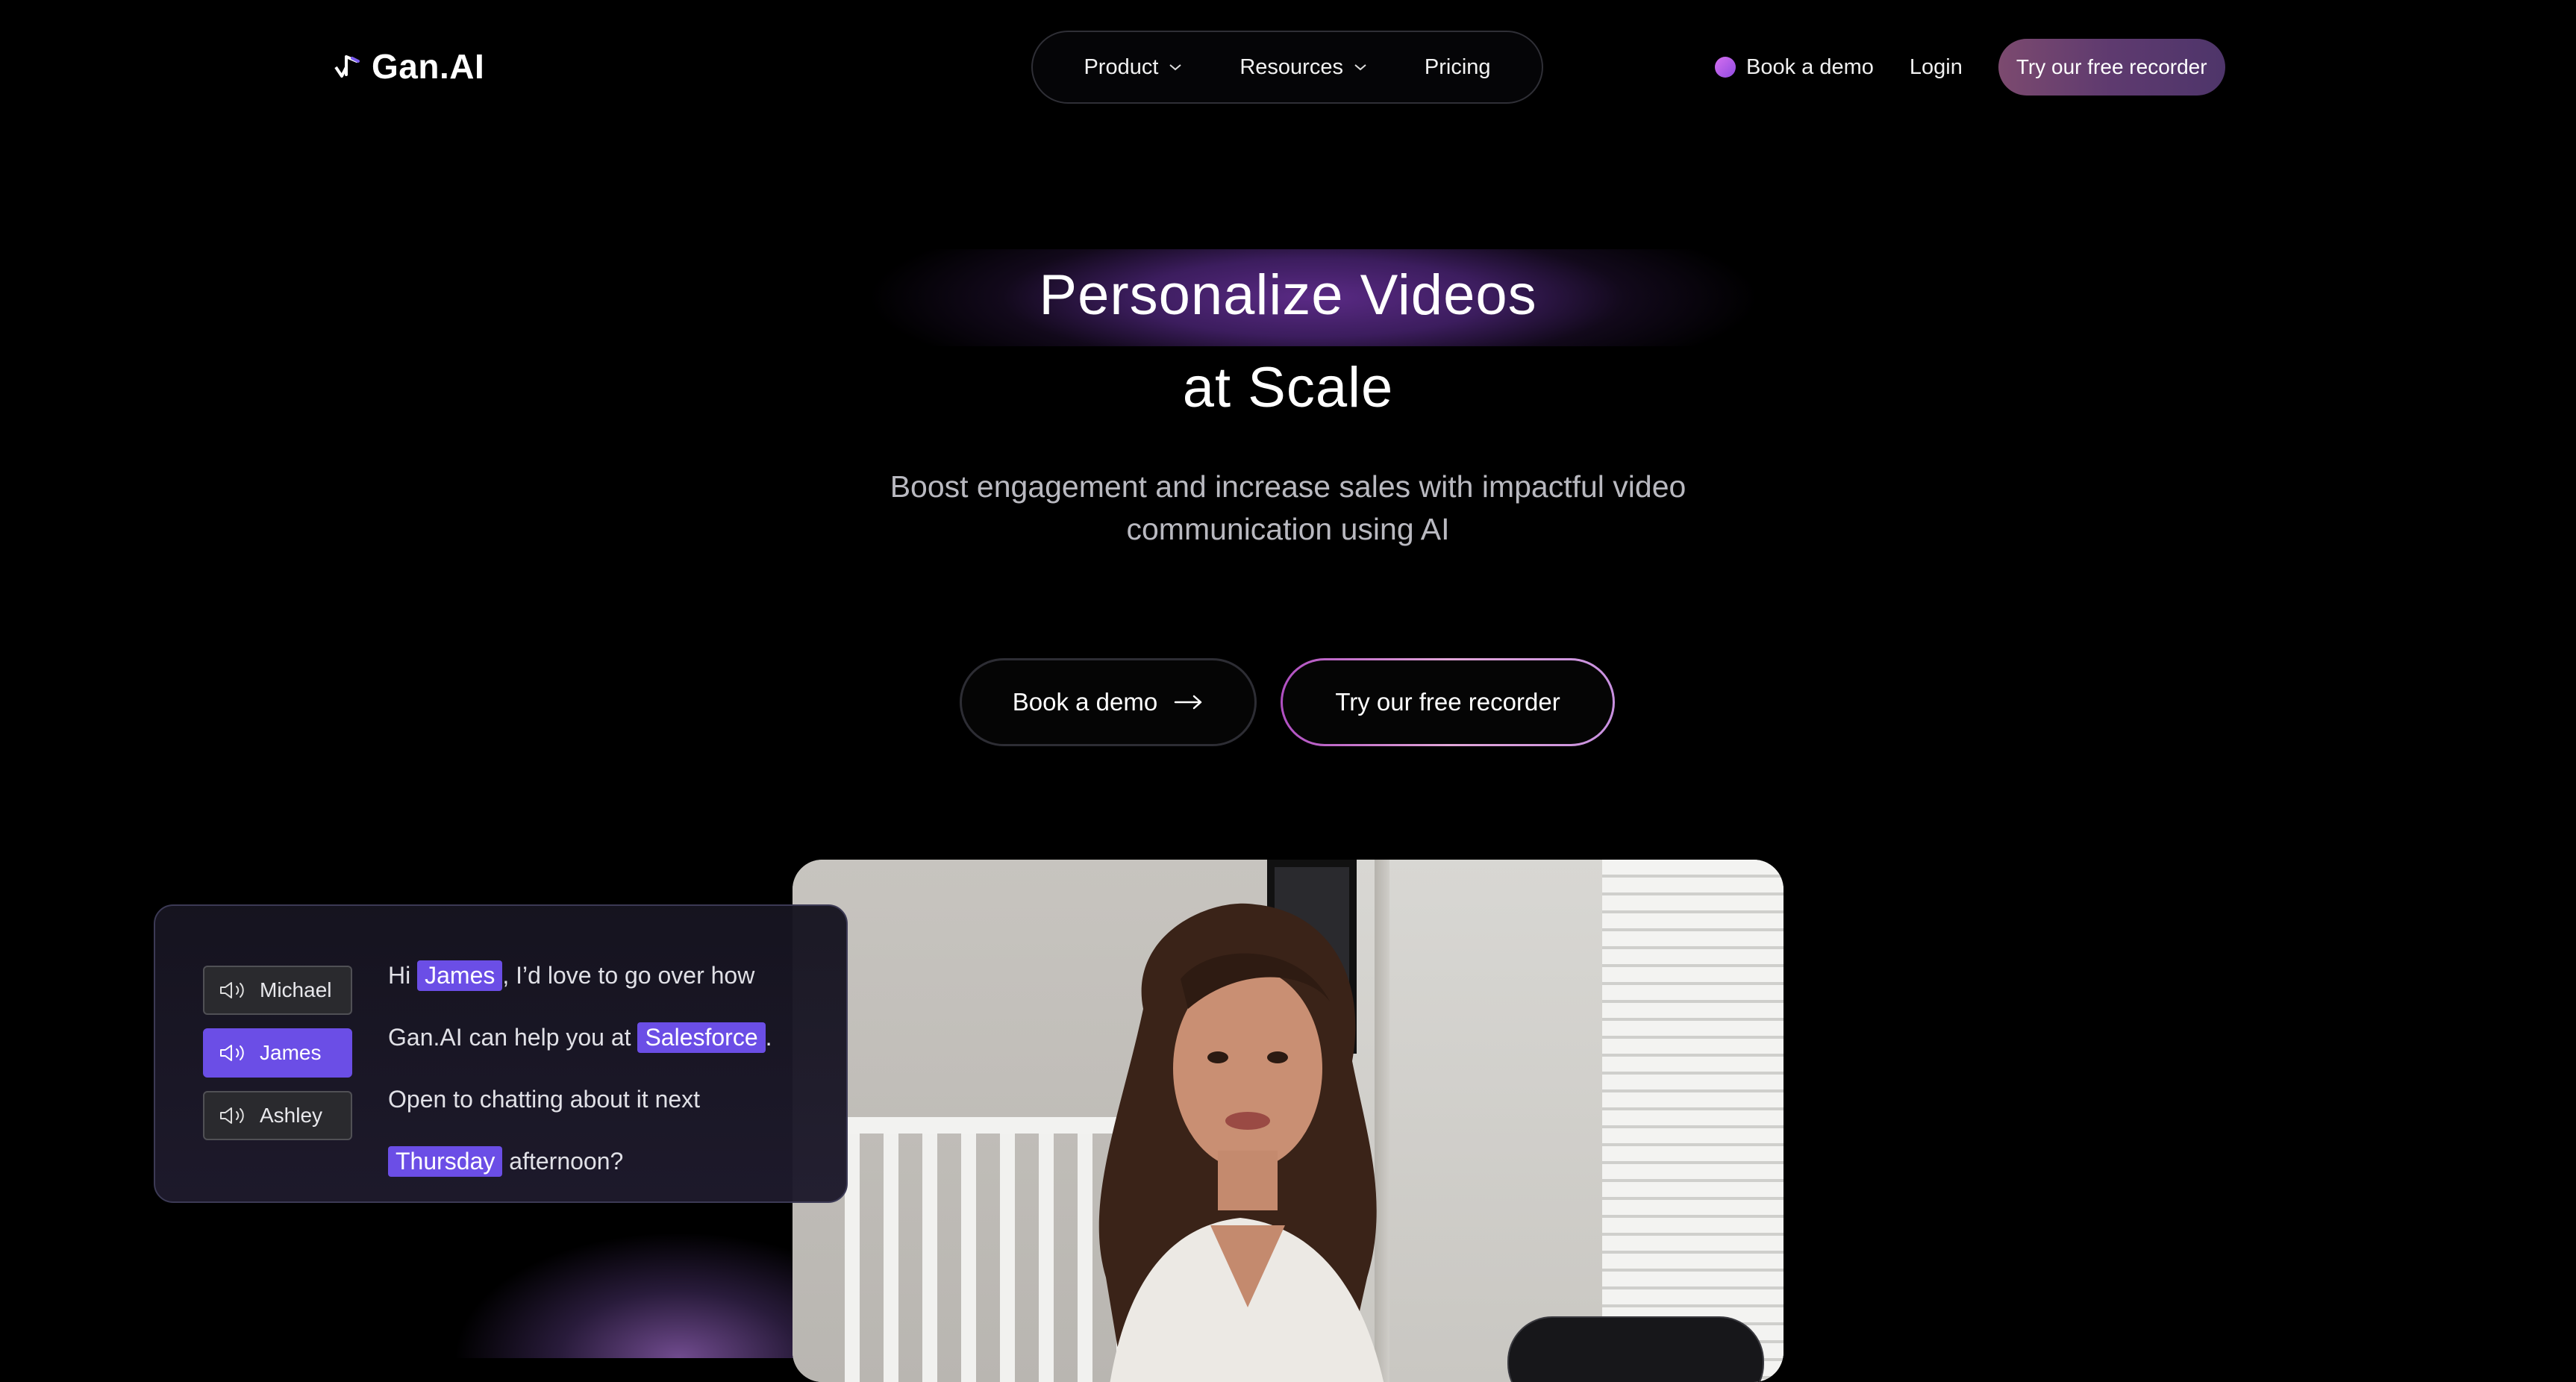  I want to click on status-dot-icon, so click(1725, 67).